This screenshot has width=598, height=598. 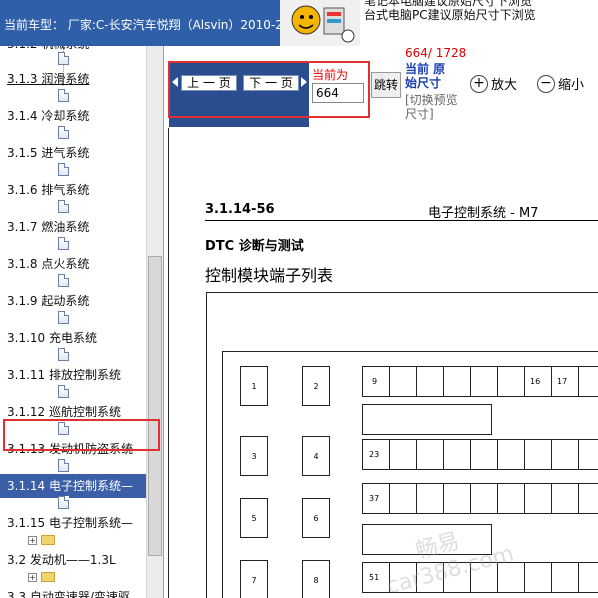 I want to click on jump-button: 跳转, so click(x=386, y=85).